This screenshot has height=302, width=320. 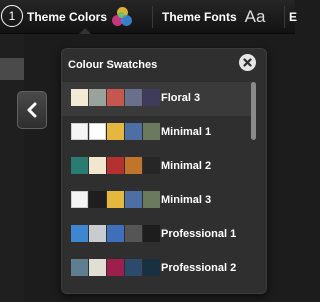 I want to click on truncated-toolbar-button: E, so click(x=293, y=16).